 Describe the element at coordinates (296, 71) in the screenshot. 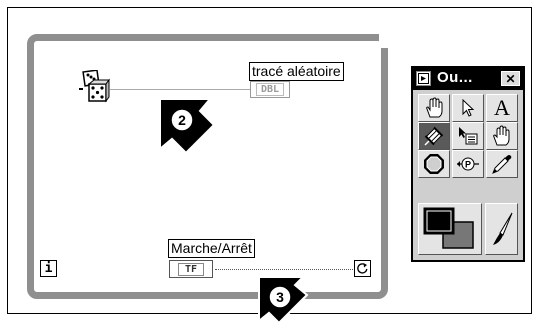

I see `trace-indicator-label: tracé aléatoire` at that location.